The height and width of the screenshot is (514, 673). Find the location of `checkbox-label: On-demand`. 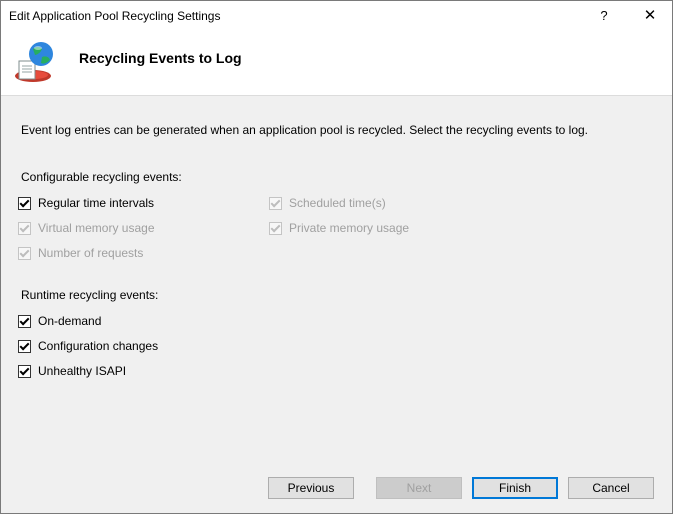

checkbox-label: On-demand is located at coordinates (70, 321).